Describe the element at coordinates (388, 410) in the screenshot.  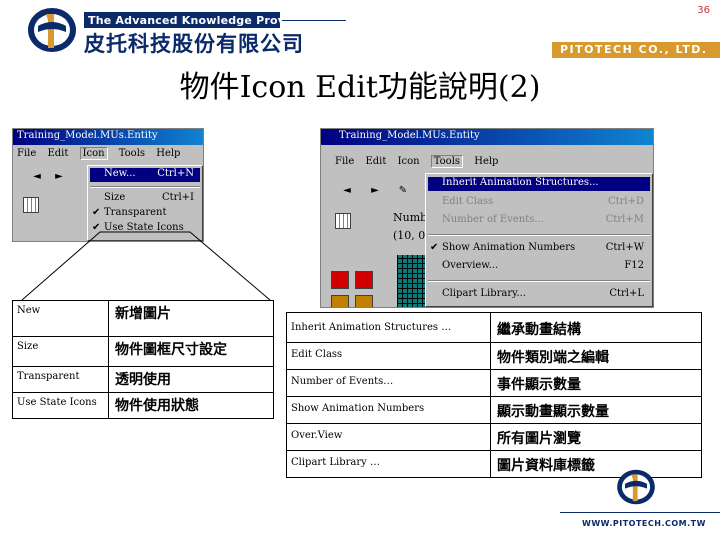
I see `table-cell-en: Show Animation Numbers` at that location.